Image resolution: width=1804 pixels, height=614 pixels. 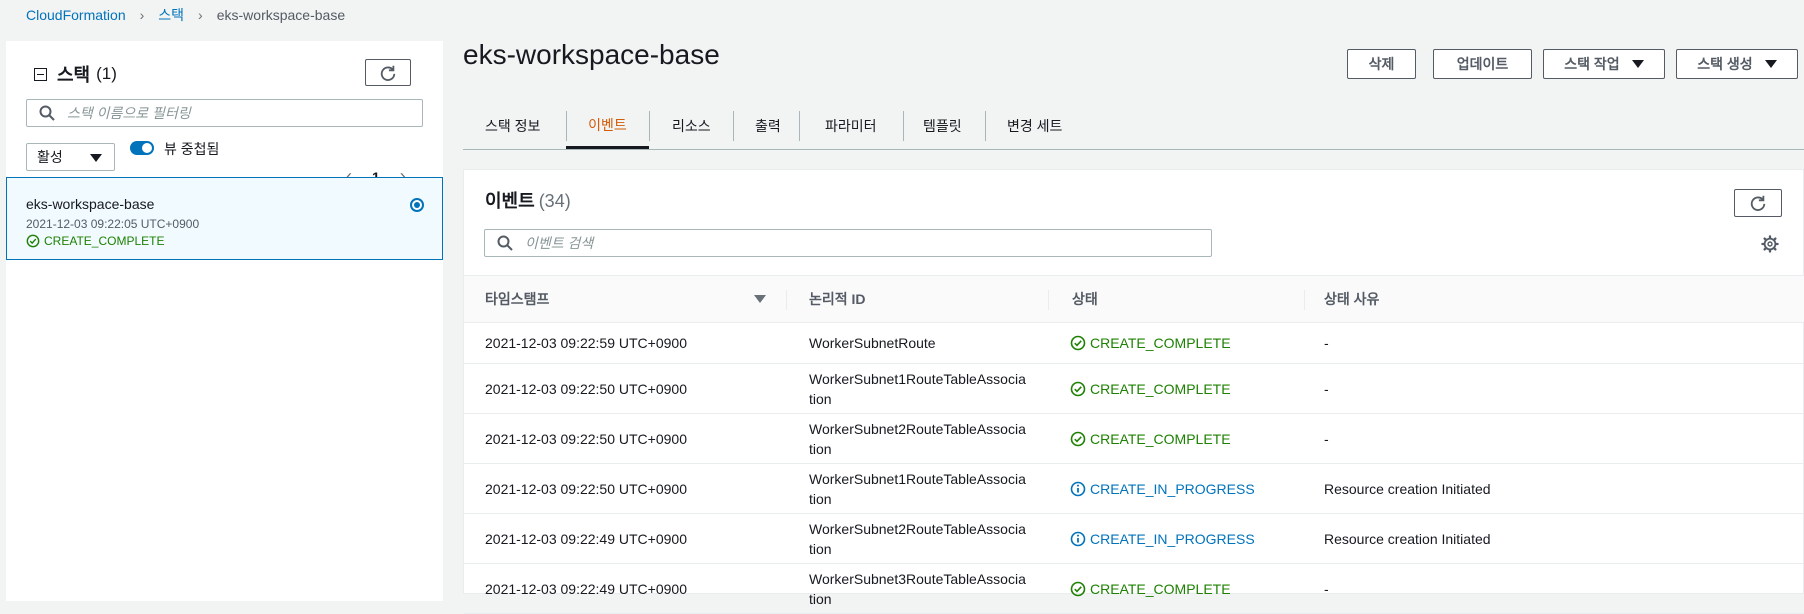 I want to click on events-table-header: 타임스탬프 논리적 ID 상태 상태 사유, so click(x=1134, y=299).